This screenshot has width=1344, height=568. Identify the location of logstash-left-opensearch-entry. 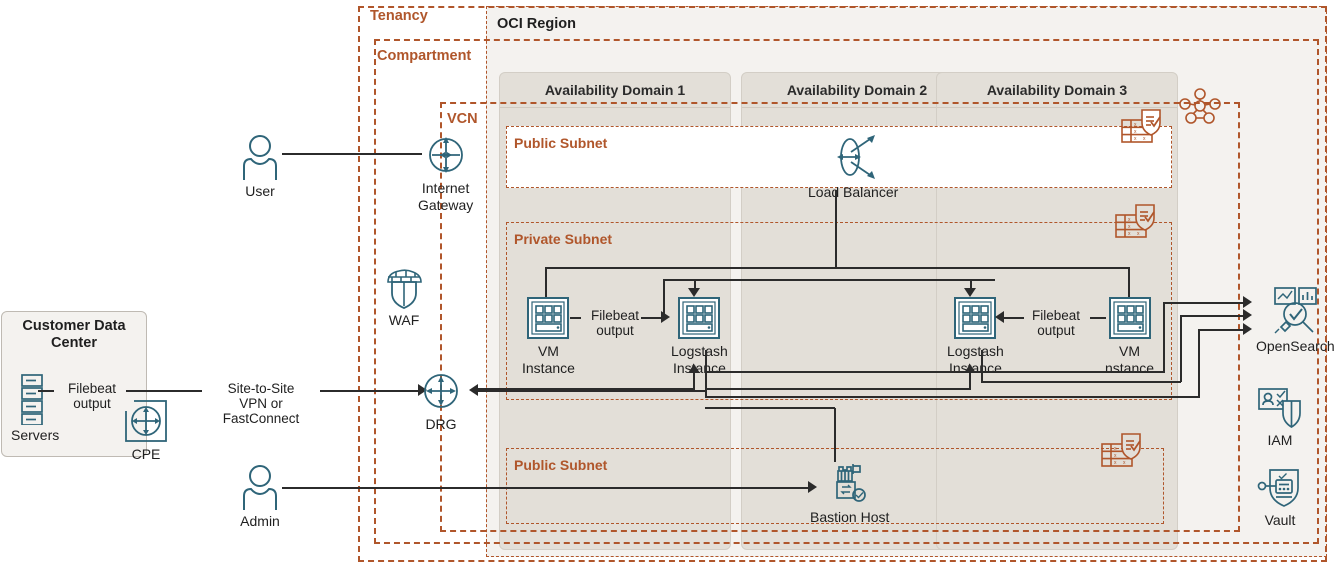
(1221, 330).